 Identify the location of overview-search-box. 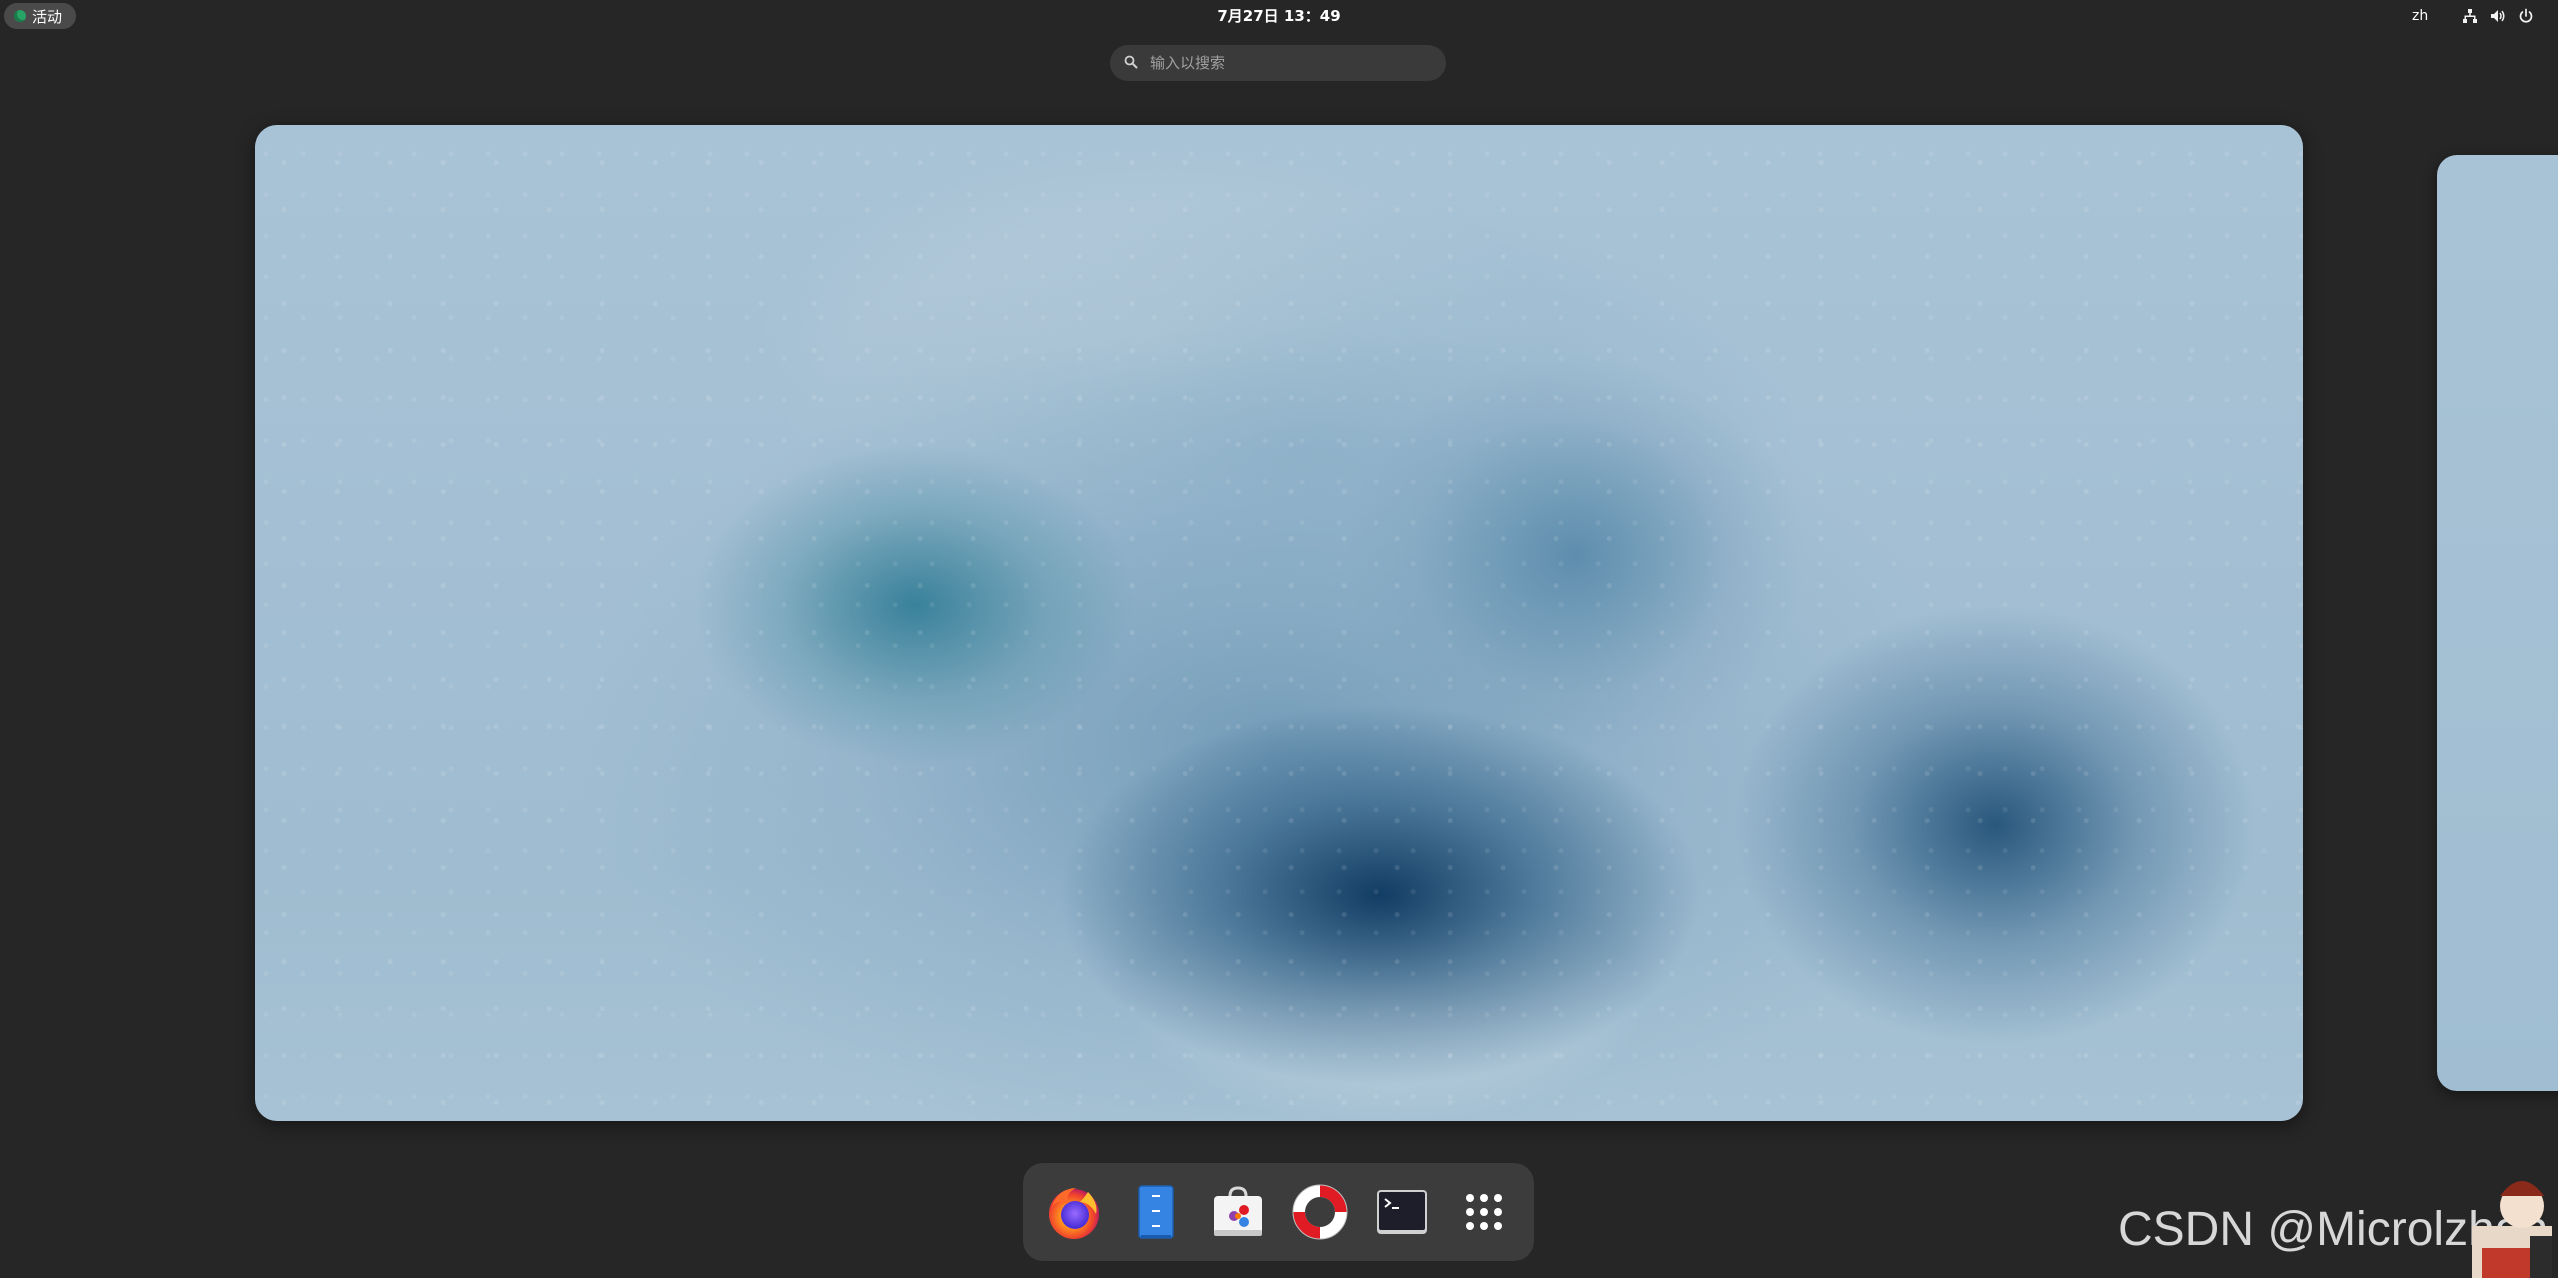
(1278, 63).